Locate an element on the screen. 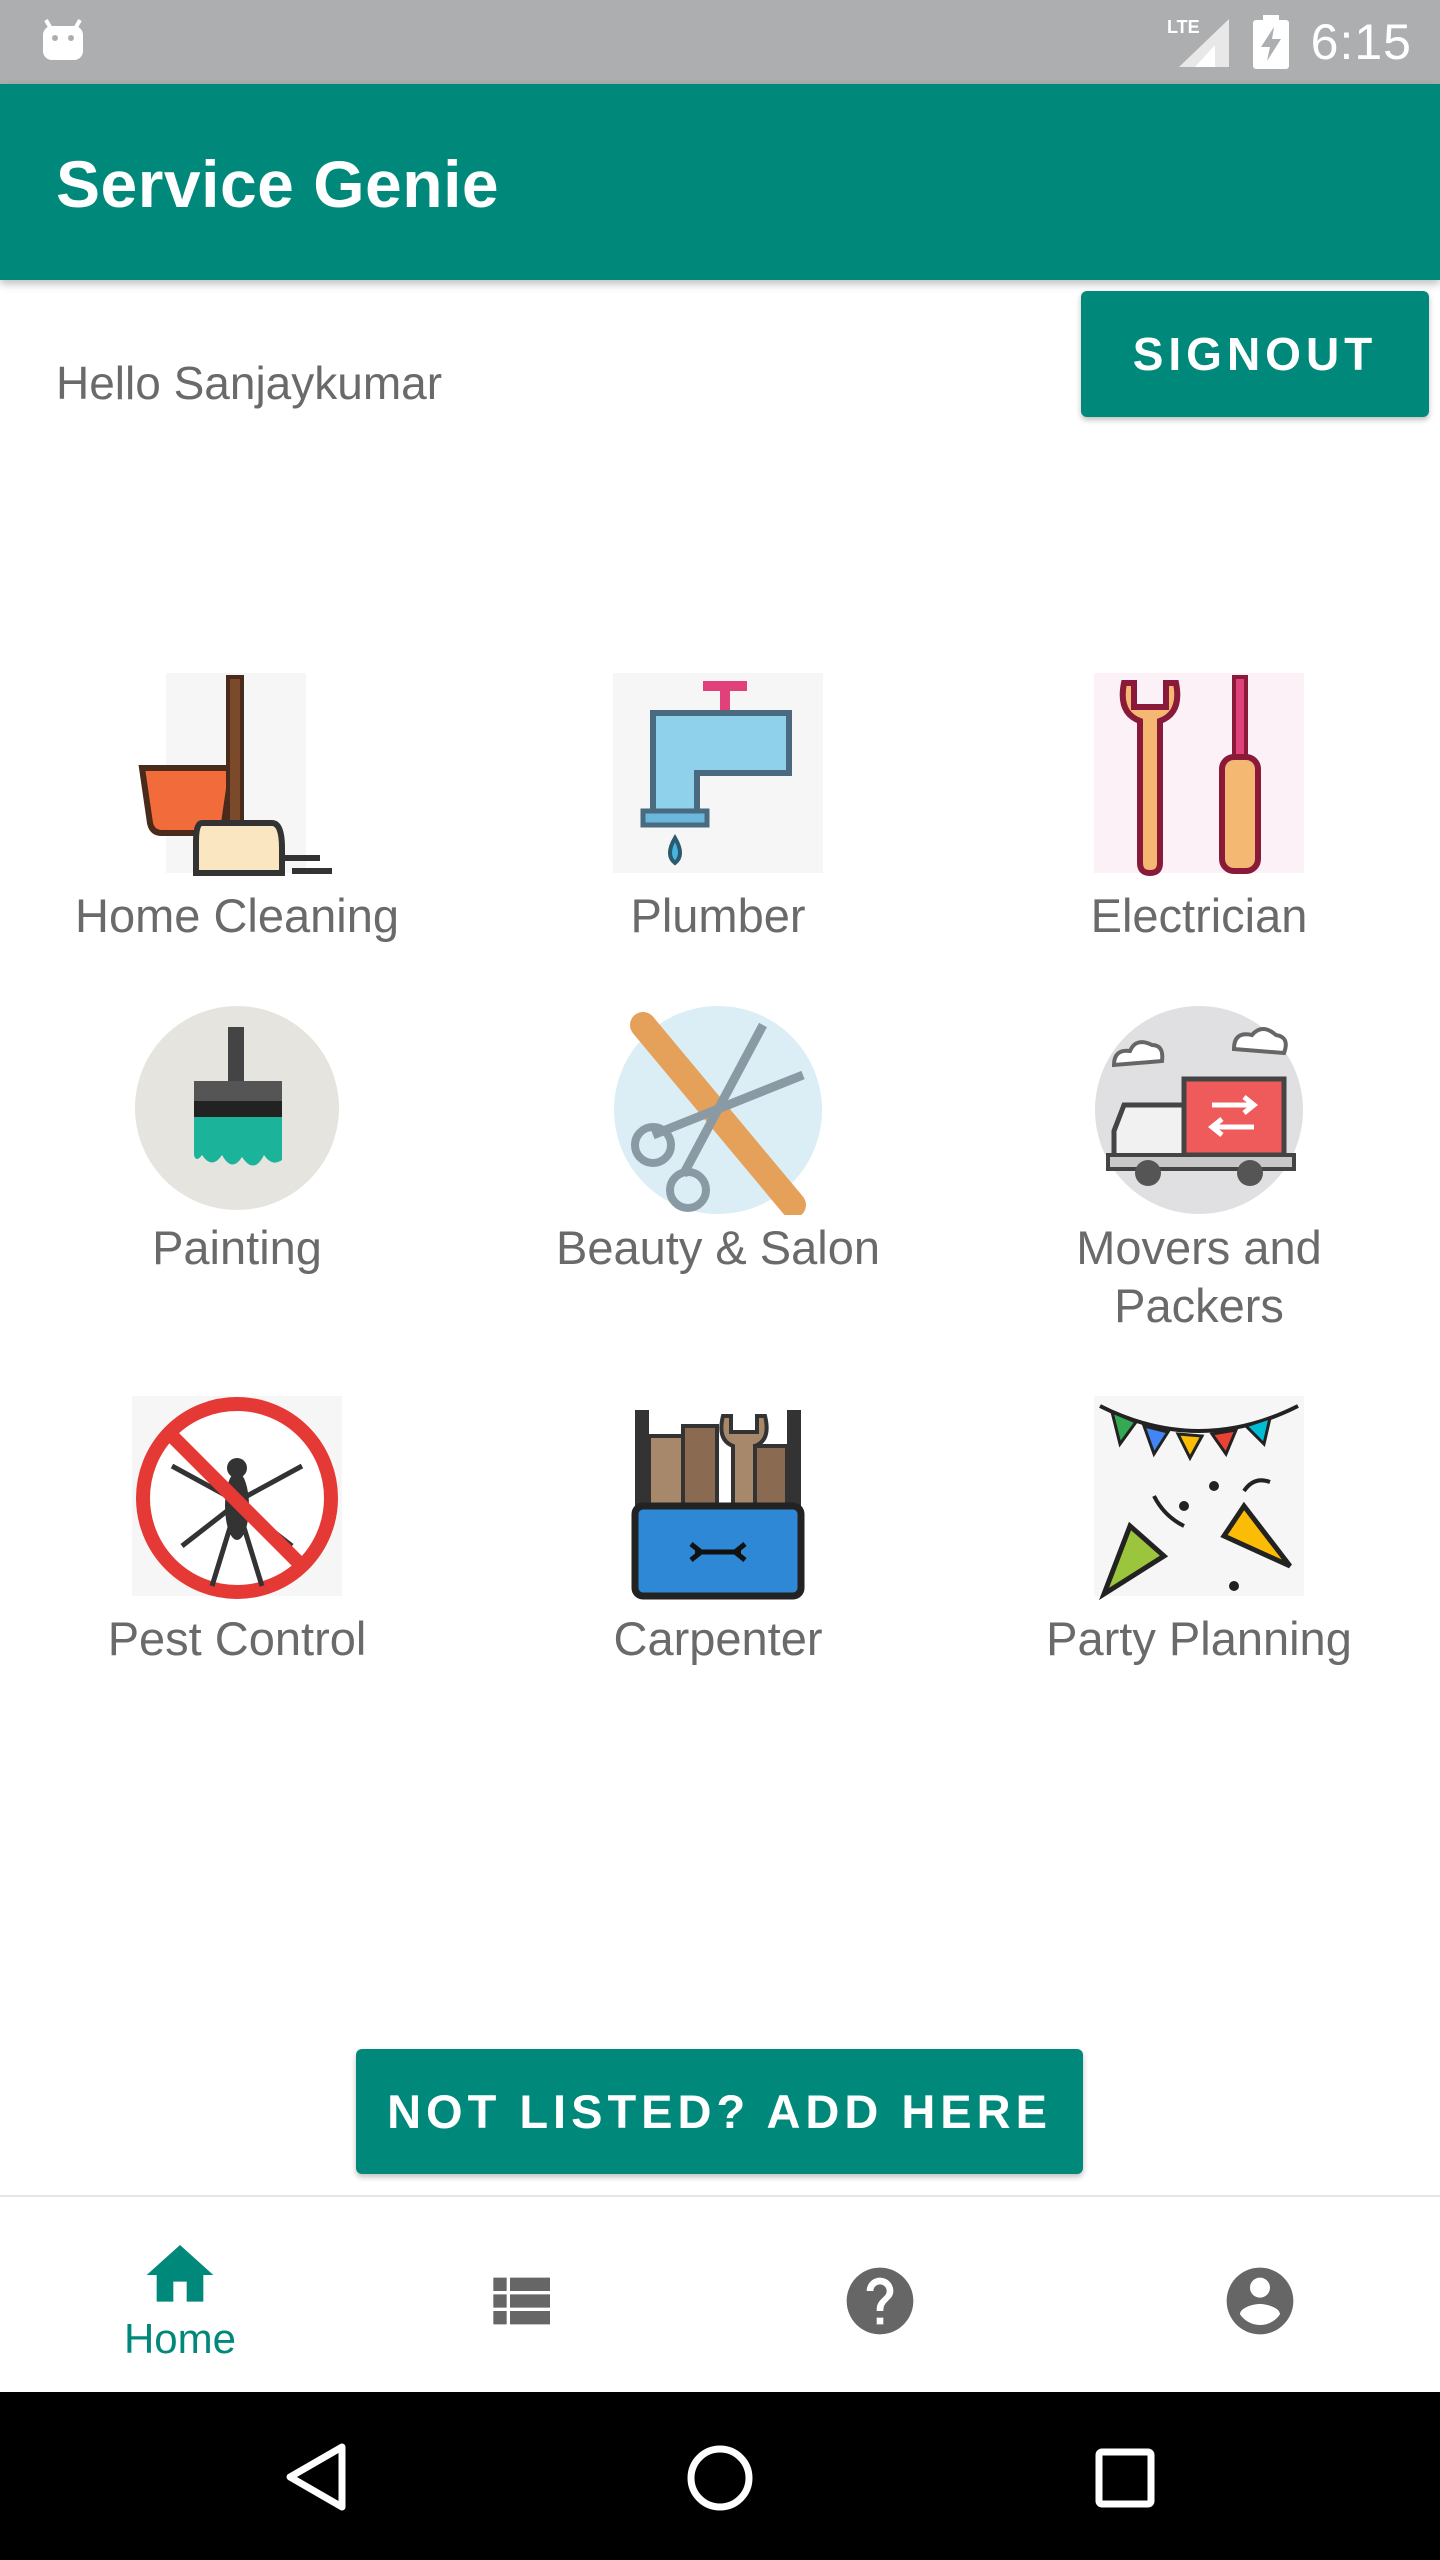 The image size is (1440, 2560). bottom-navigation: Home is located at coordinates (720, 2294).